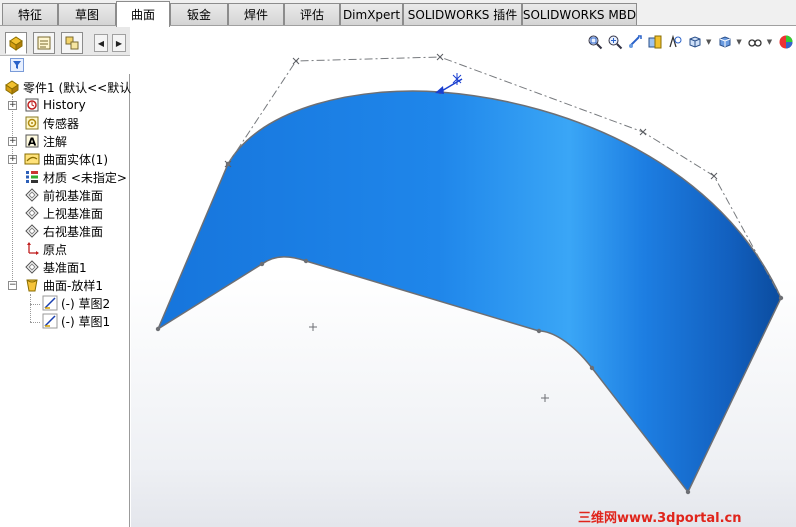  I want to click on tree-item-label: History, so click(64, 105).